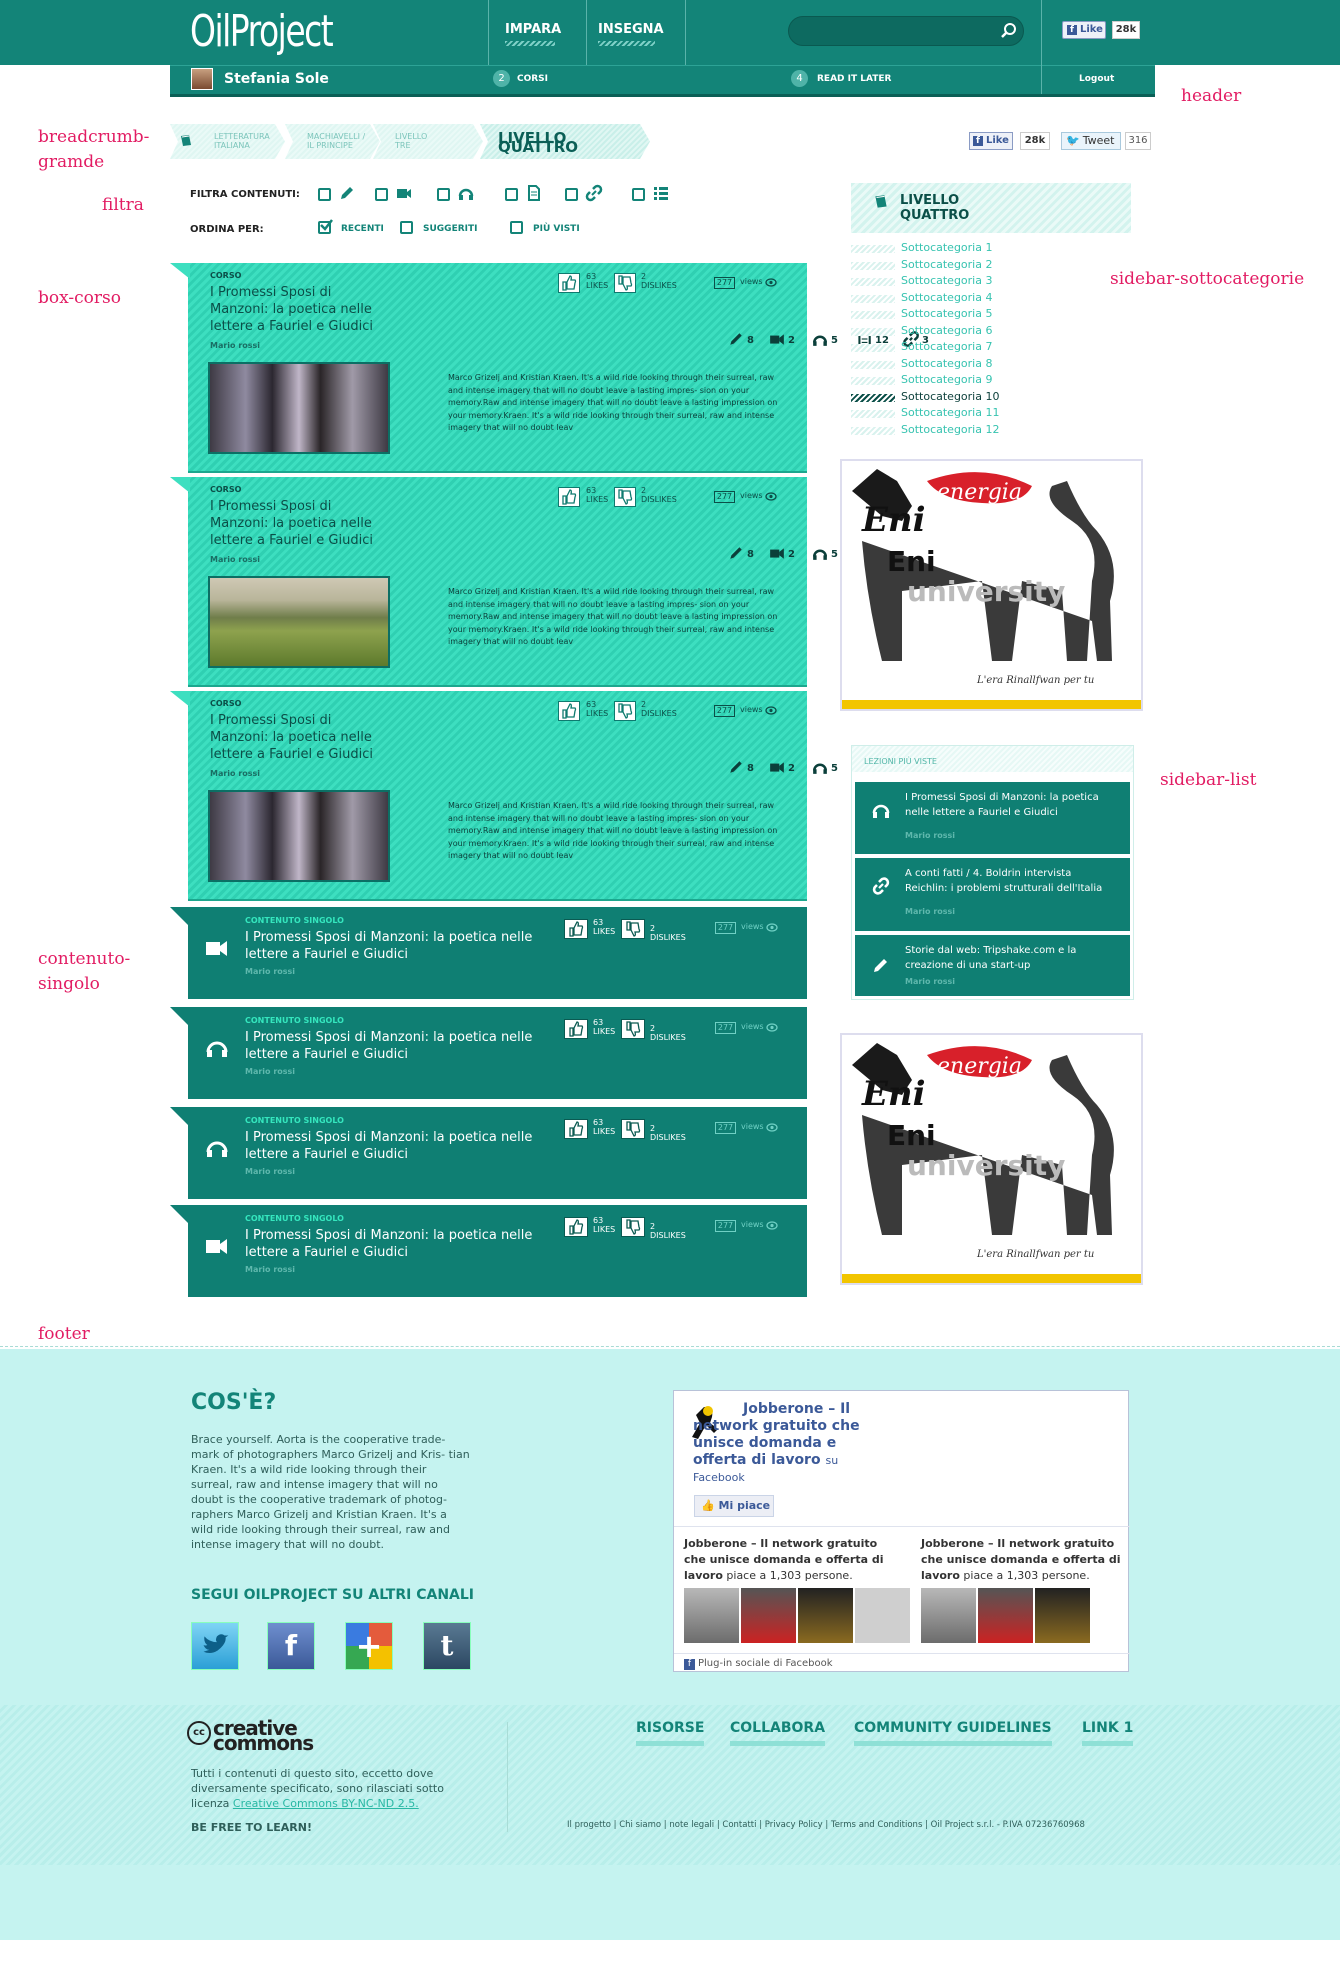  Describe the element at coordinates (262, 31) in the screenshot. I see `logo: OilProject` at that location.